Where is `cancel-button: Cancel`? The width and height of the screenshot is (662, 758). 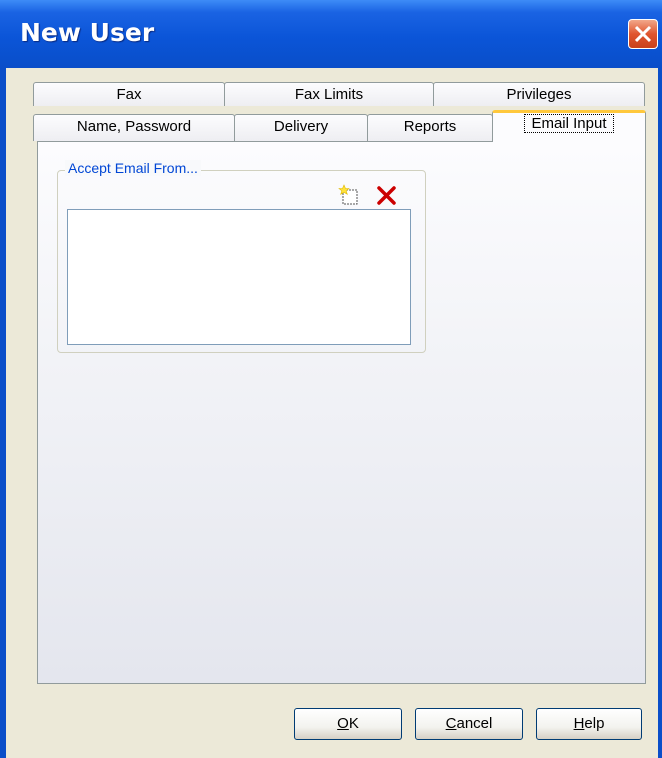 cancel-button: Cancel is located at coordinates (469, 724).